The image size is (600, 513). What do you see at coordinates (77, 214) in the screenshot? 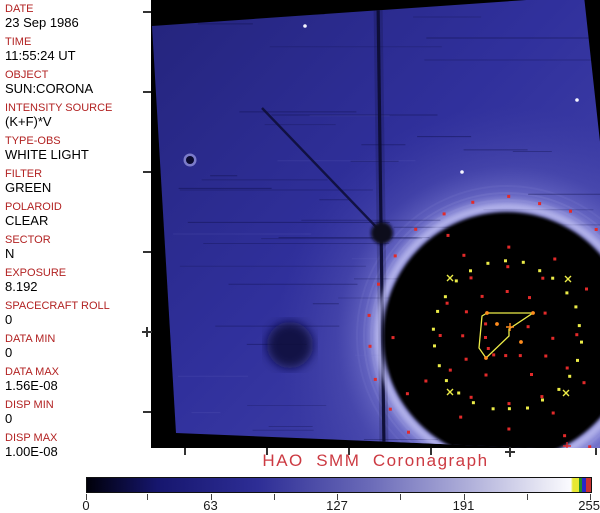
I see `metadata-field: POLAROID CLEAR` at bounding box center [77, 214].